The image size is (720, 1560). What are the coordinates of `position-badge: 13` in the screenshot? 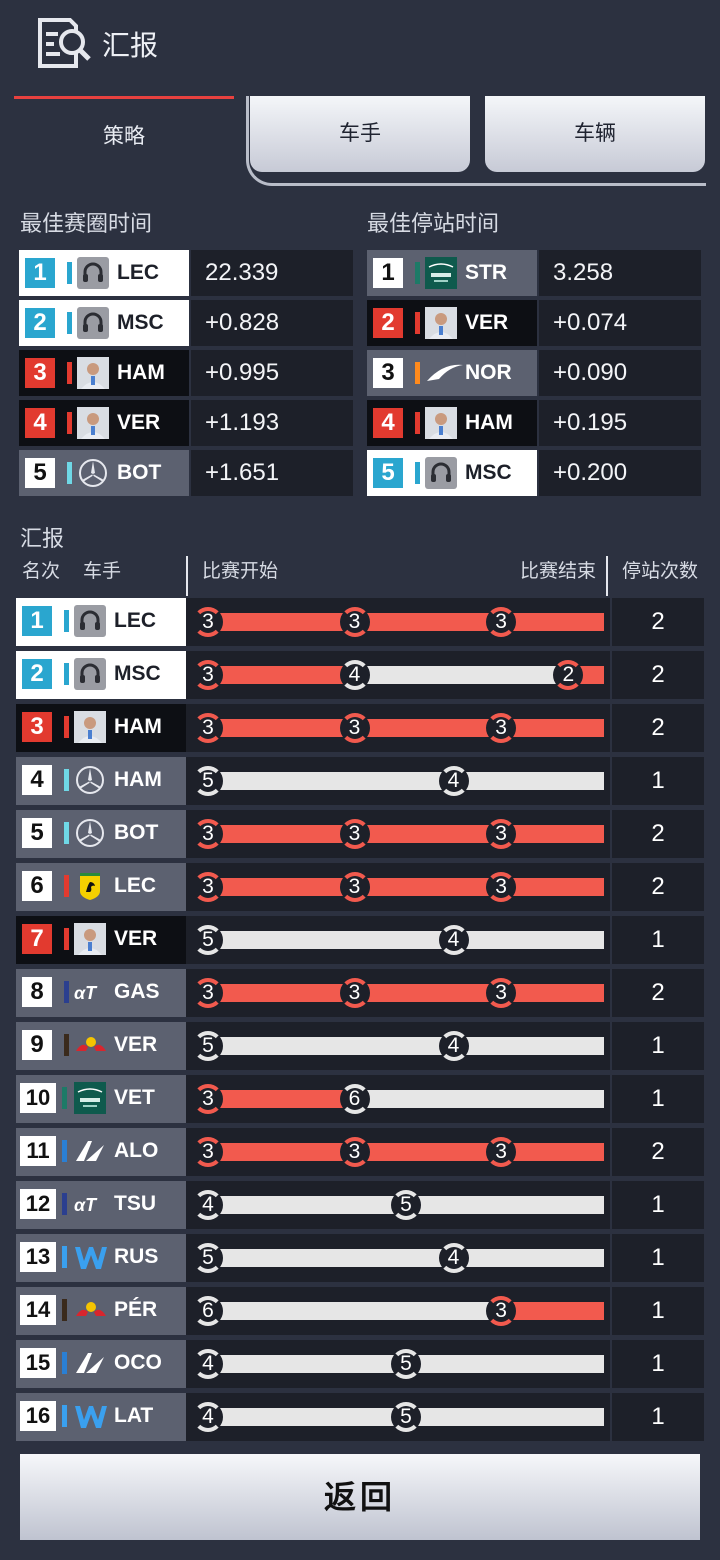 It's located at (38, 1257).